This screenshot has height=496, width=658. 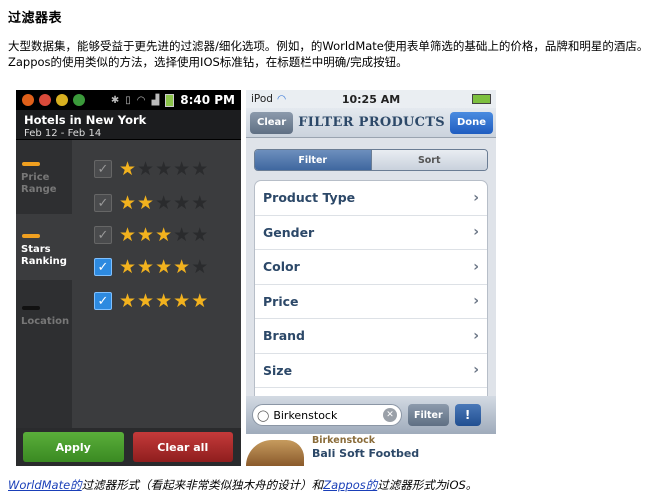 I want to click on caption-text: 过滤器形式（看起来非常类似独木舟的设计）和, so click(x=202, y=485).